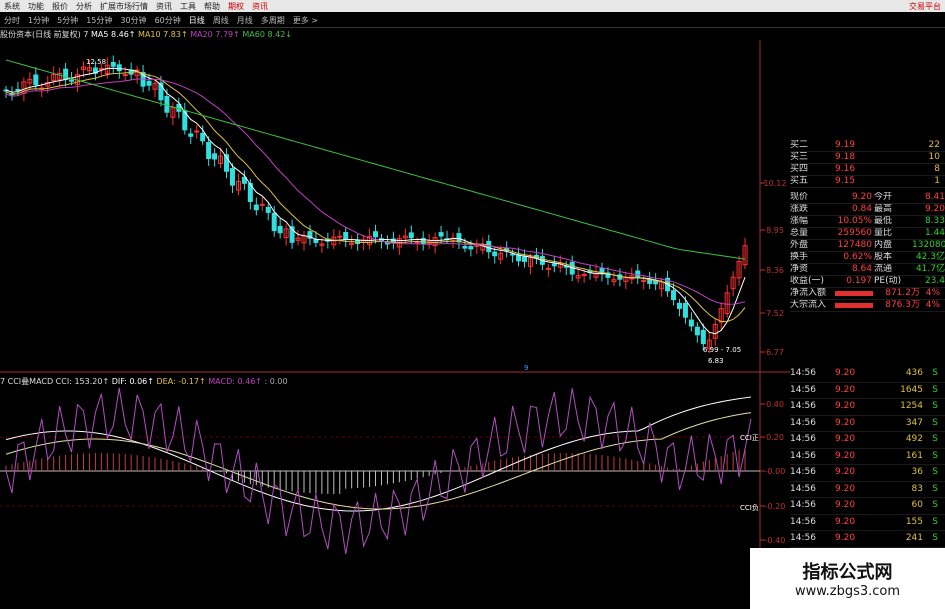 This screenshot has width=945, height=609. Describe the element at coordinates (845, 145) in the screenshot. I see `book-price: 9.19` at that location.